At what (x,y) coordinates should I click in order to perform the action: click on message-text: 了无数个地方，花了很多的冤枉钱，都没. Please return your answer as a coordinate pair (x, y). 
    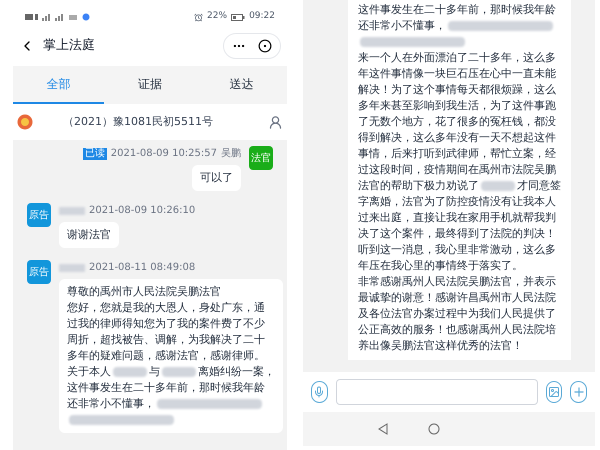
    Looking at the image, I should click on (457, 122).